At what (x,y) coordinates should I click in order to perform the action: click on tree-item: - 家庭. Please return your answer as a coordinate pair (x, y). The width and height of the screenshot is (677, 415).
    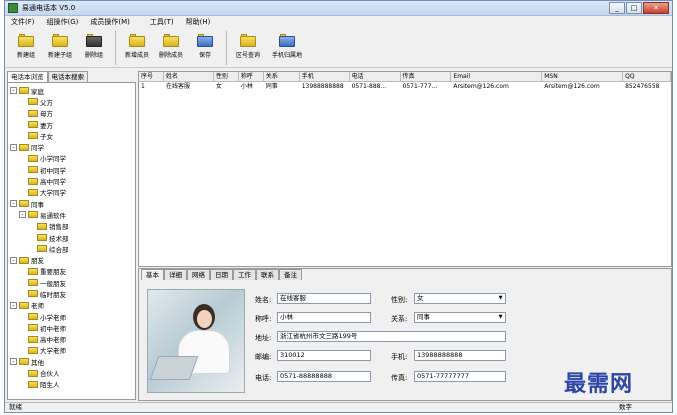
    Looking at the image, I should click on (71, 90).